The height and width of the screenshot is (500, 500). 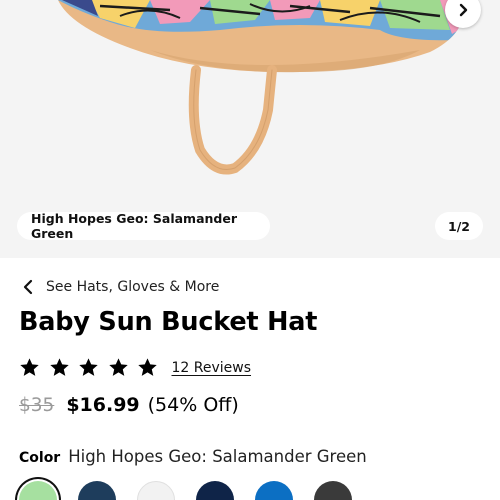 What do you see at coordinates (135, 367) in the screenshot?
I see `product-rating: 12 Reviews` at bounding box center [135, 367].